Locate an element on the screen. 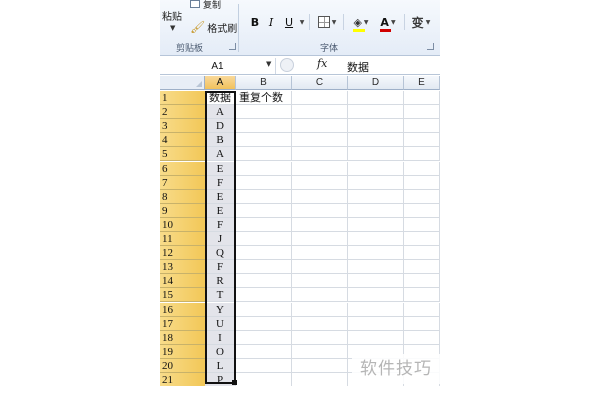 This screenshot has height=400, width=600. row-header: 4 is located at coordinates (182, 140).